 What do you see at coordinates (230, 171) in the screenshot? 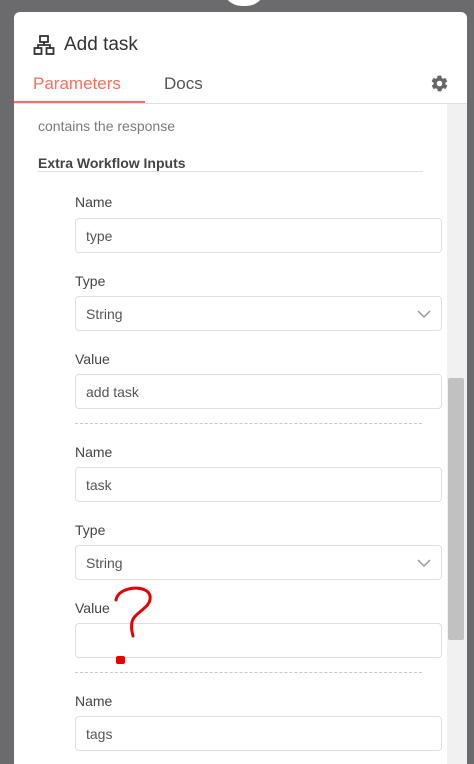
I see `section-divider` at bounding box center [230, 171].